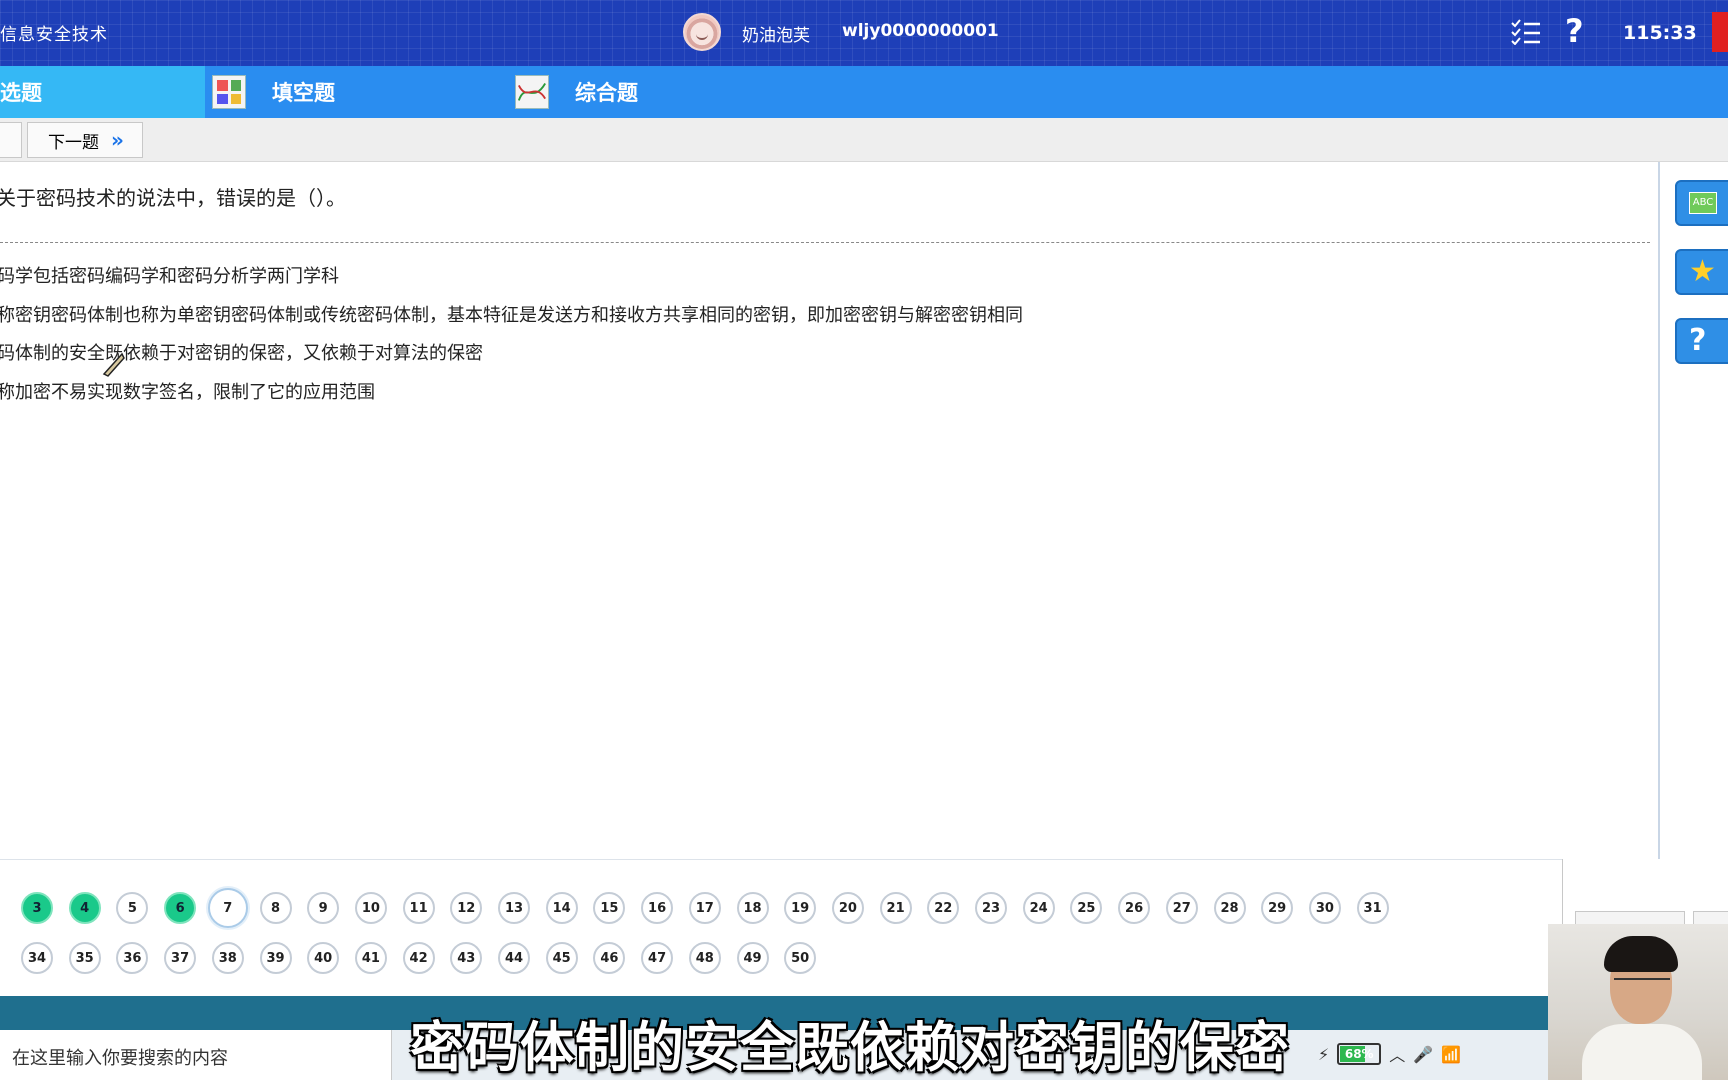 The image size is (1728, 1080). I want to click on question-number-button: 4, so click(84, 908).